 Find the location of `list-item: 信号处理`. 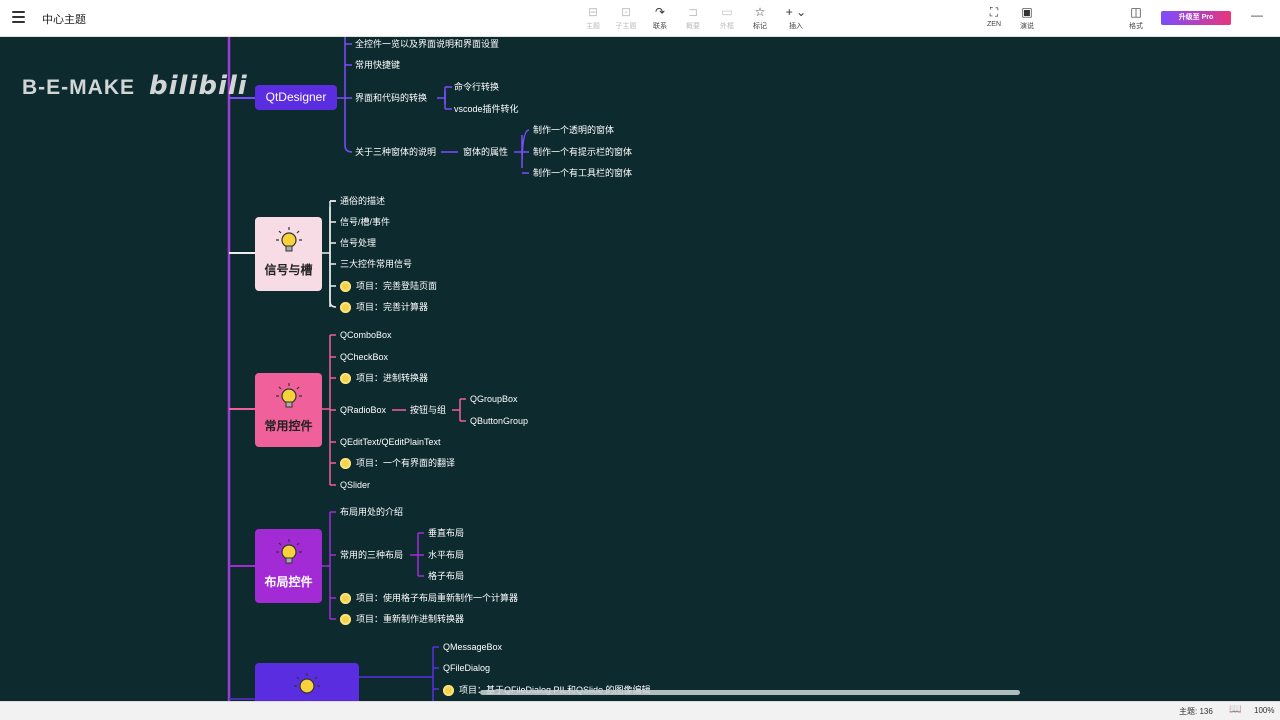

list-item: 信号处理 is located at coordinates (358, 243).